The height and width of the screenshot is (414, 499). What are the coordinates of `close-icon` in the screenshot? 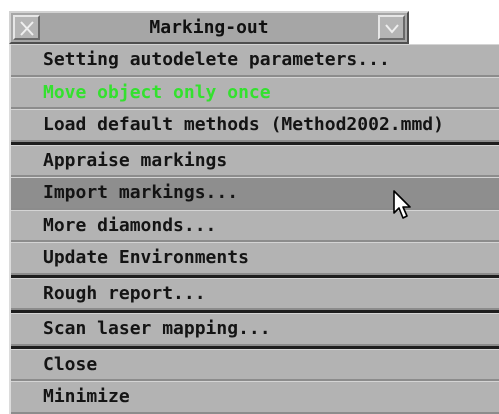 It's located at (27, 28).